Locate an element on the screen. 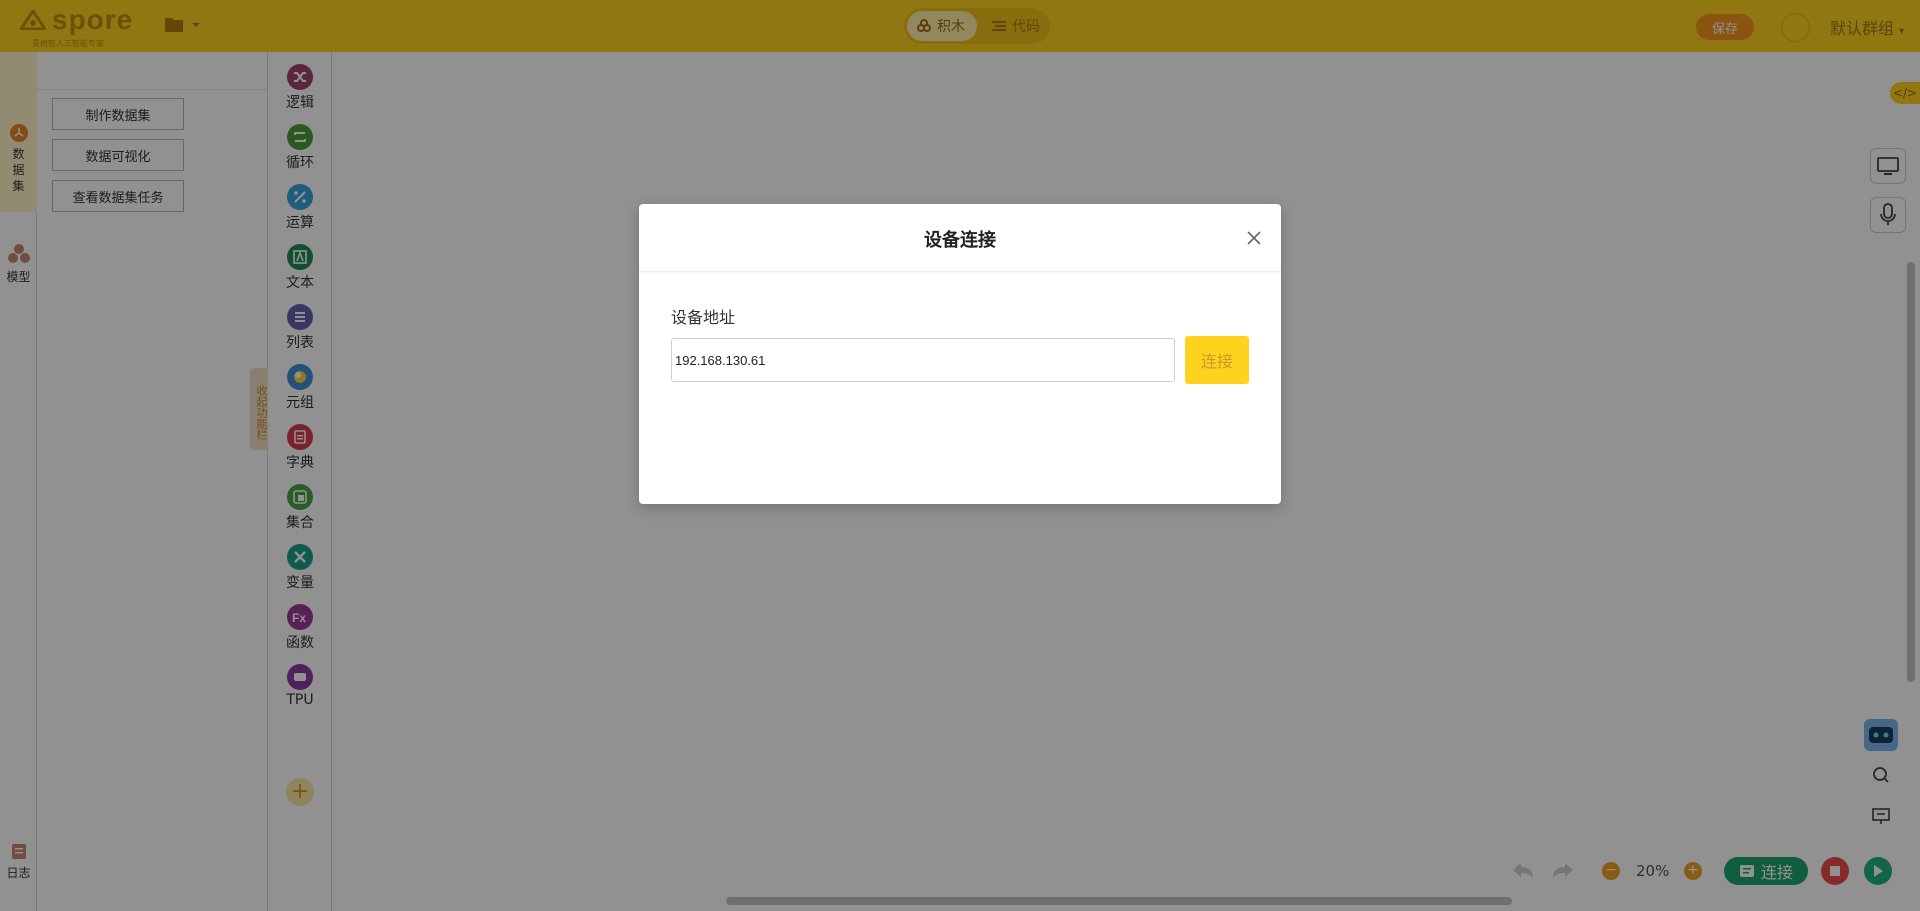 The width and height of the screenshot is (1920, 911). dialog-header: 设备连接 is located at coordinates (960, 238).